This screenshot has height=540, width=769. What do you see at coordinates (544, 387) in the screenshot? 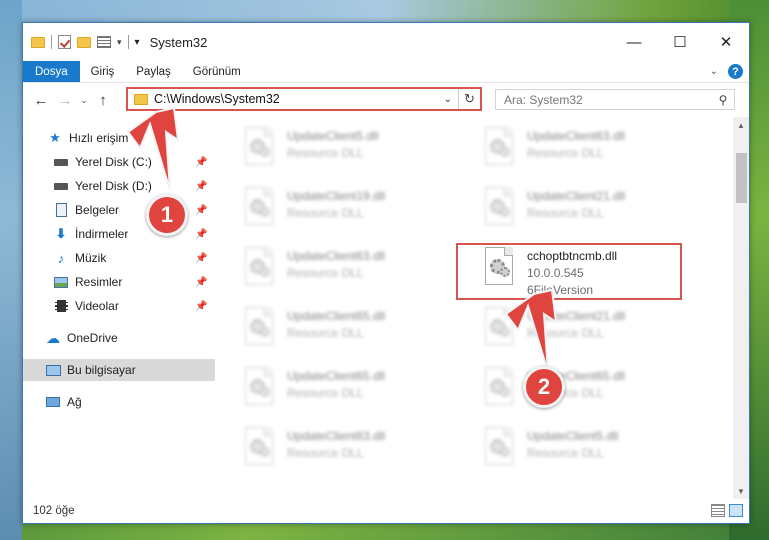
I see `step-2-badge: 2` at bounding box center [544, 387].